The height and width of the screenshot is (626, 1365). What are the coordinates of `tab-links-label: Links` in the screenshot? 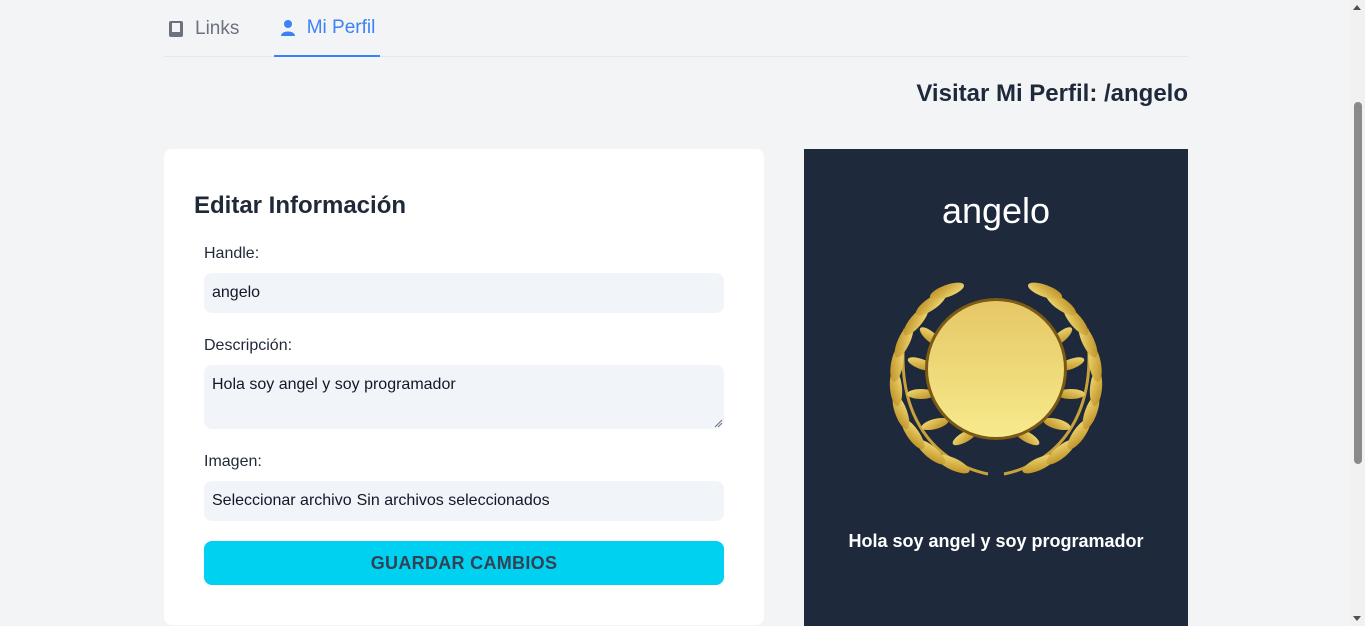 It's located at (217, 28).